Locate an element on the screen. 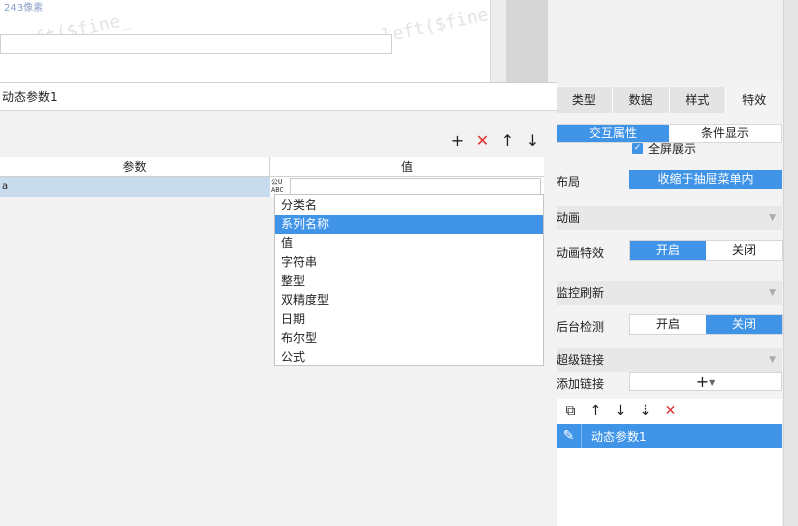 This screenshot has width=798, height=526. dropdown-option-integer: 整型 is located at coordinates (409, 281).